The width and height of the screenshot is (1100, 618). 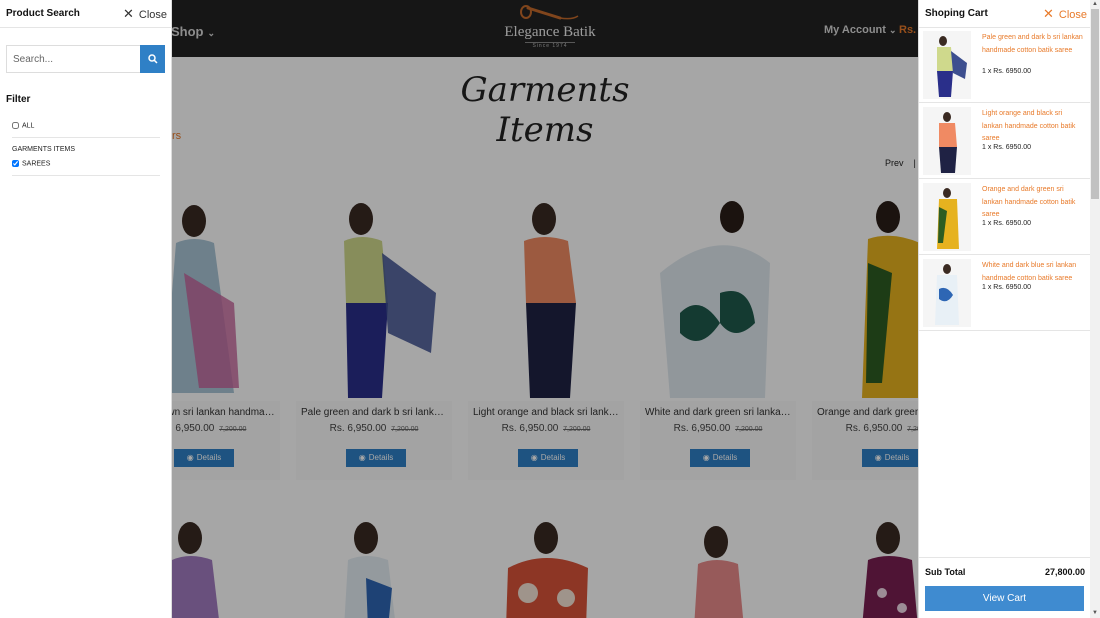 What do you see at coordinates (1065, 572) in the screenshot?
I see `subtotal-value: 27,800.00` at bounding box center [1065, 572].